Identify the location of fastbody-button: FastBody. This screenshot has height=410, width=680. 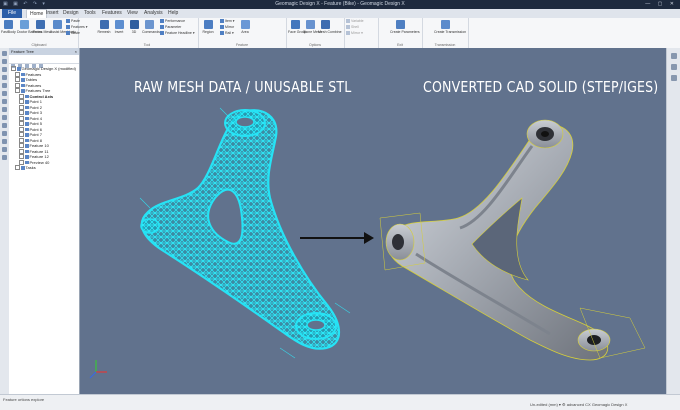
(8, 27).